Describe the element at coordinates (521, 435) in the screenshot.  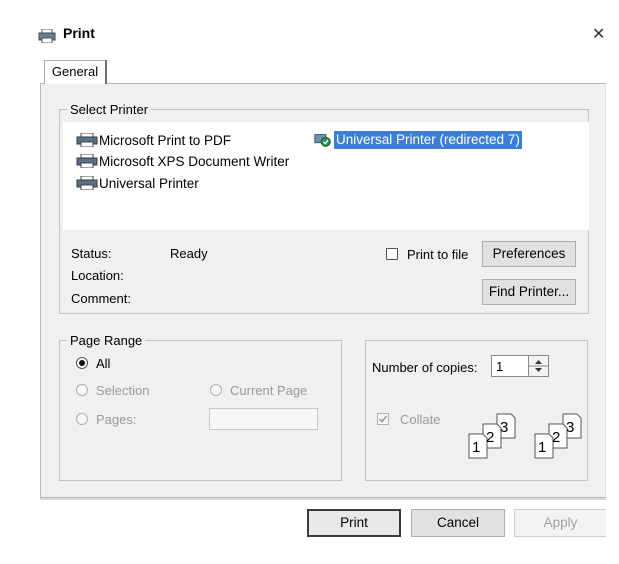
I see `collate-illustration: 1 2 3 1 2 3` at that location.